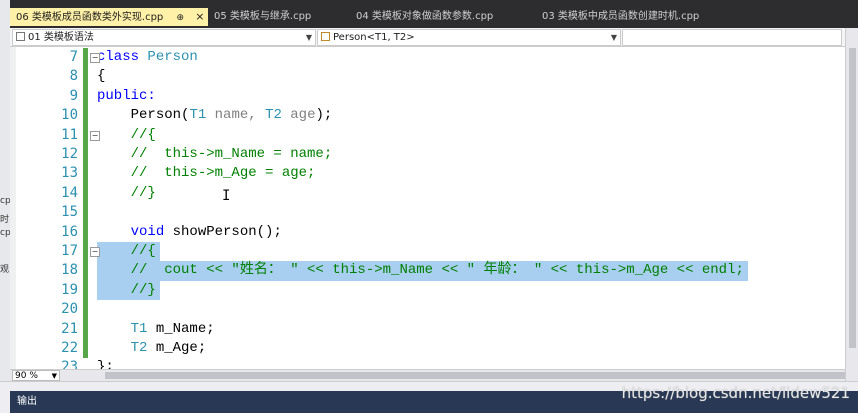  I want to click on line-number: 16, so click(69, 231).